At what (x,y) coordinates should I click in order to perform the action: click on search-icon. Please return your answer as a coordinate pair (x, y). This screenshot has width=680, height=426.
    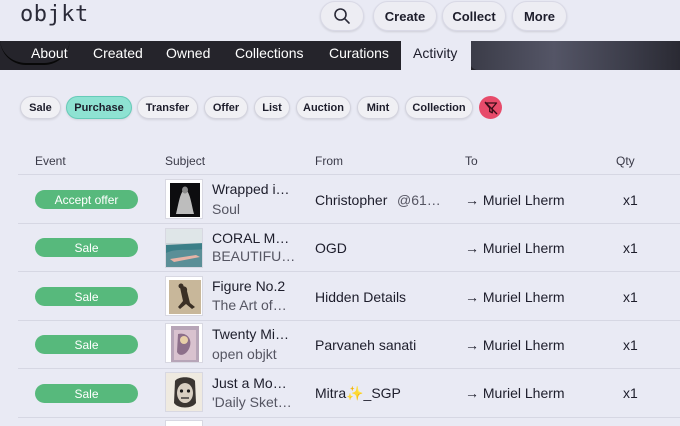
    Looking at the image, I should click on (342, 16).